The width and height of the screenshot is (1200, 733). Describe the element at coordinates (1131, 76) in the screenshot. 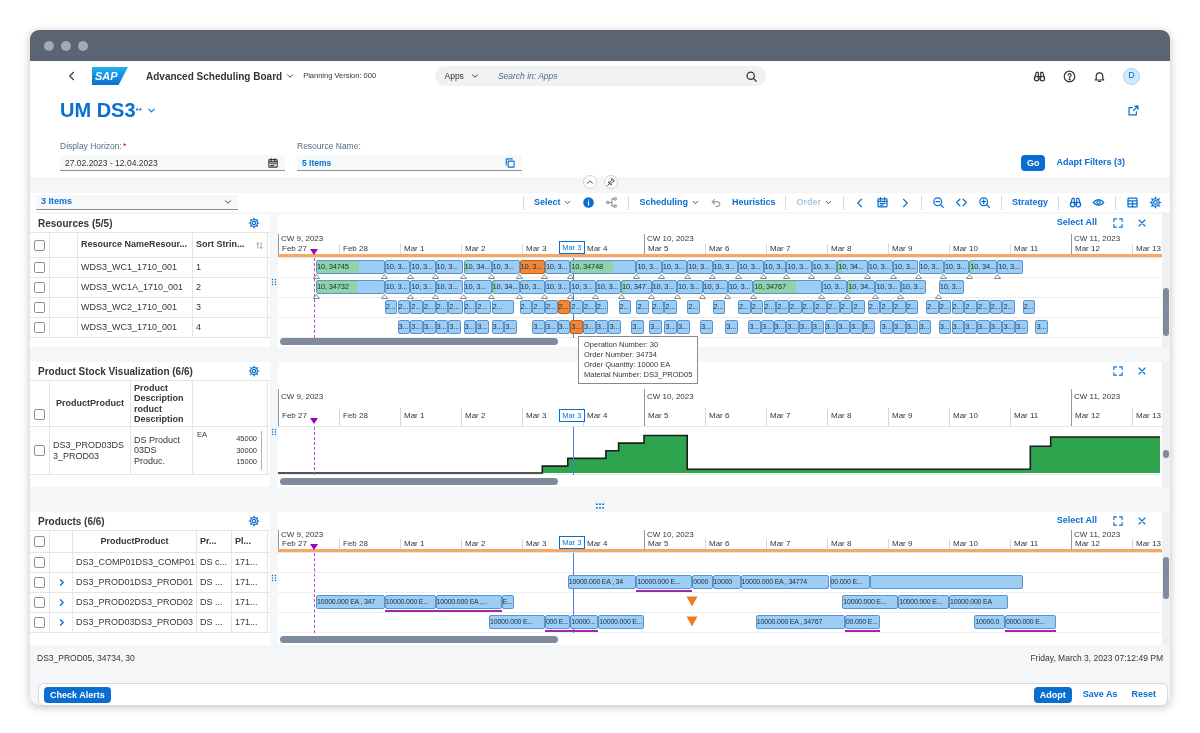

I see `avatar: D` at that location.